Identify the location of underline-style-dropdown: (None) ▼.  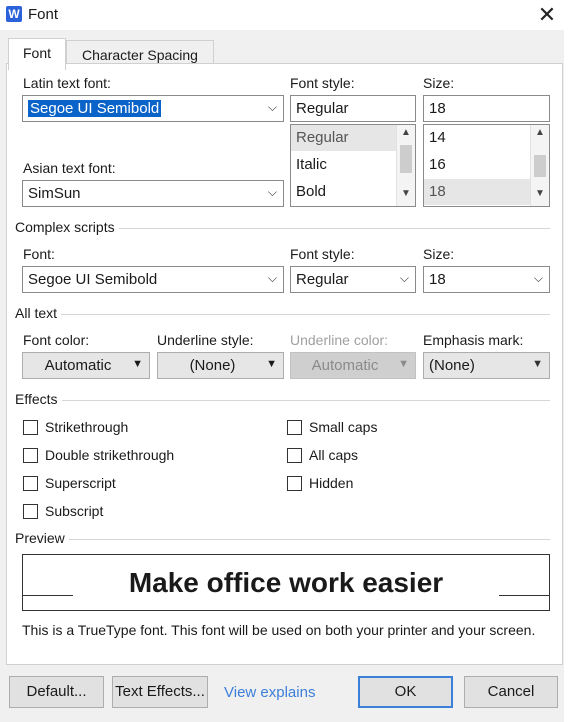
(220, 365).